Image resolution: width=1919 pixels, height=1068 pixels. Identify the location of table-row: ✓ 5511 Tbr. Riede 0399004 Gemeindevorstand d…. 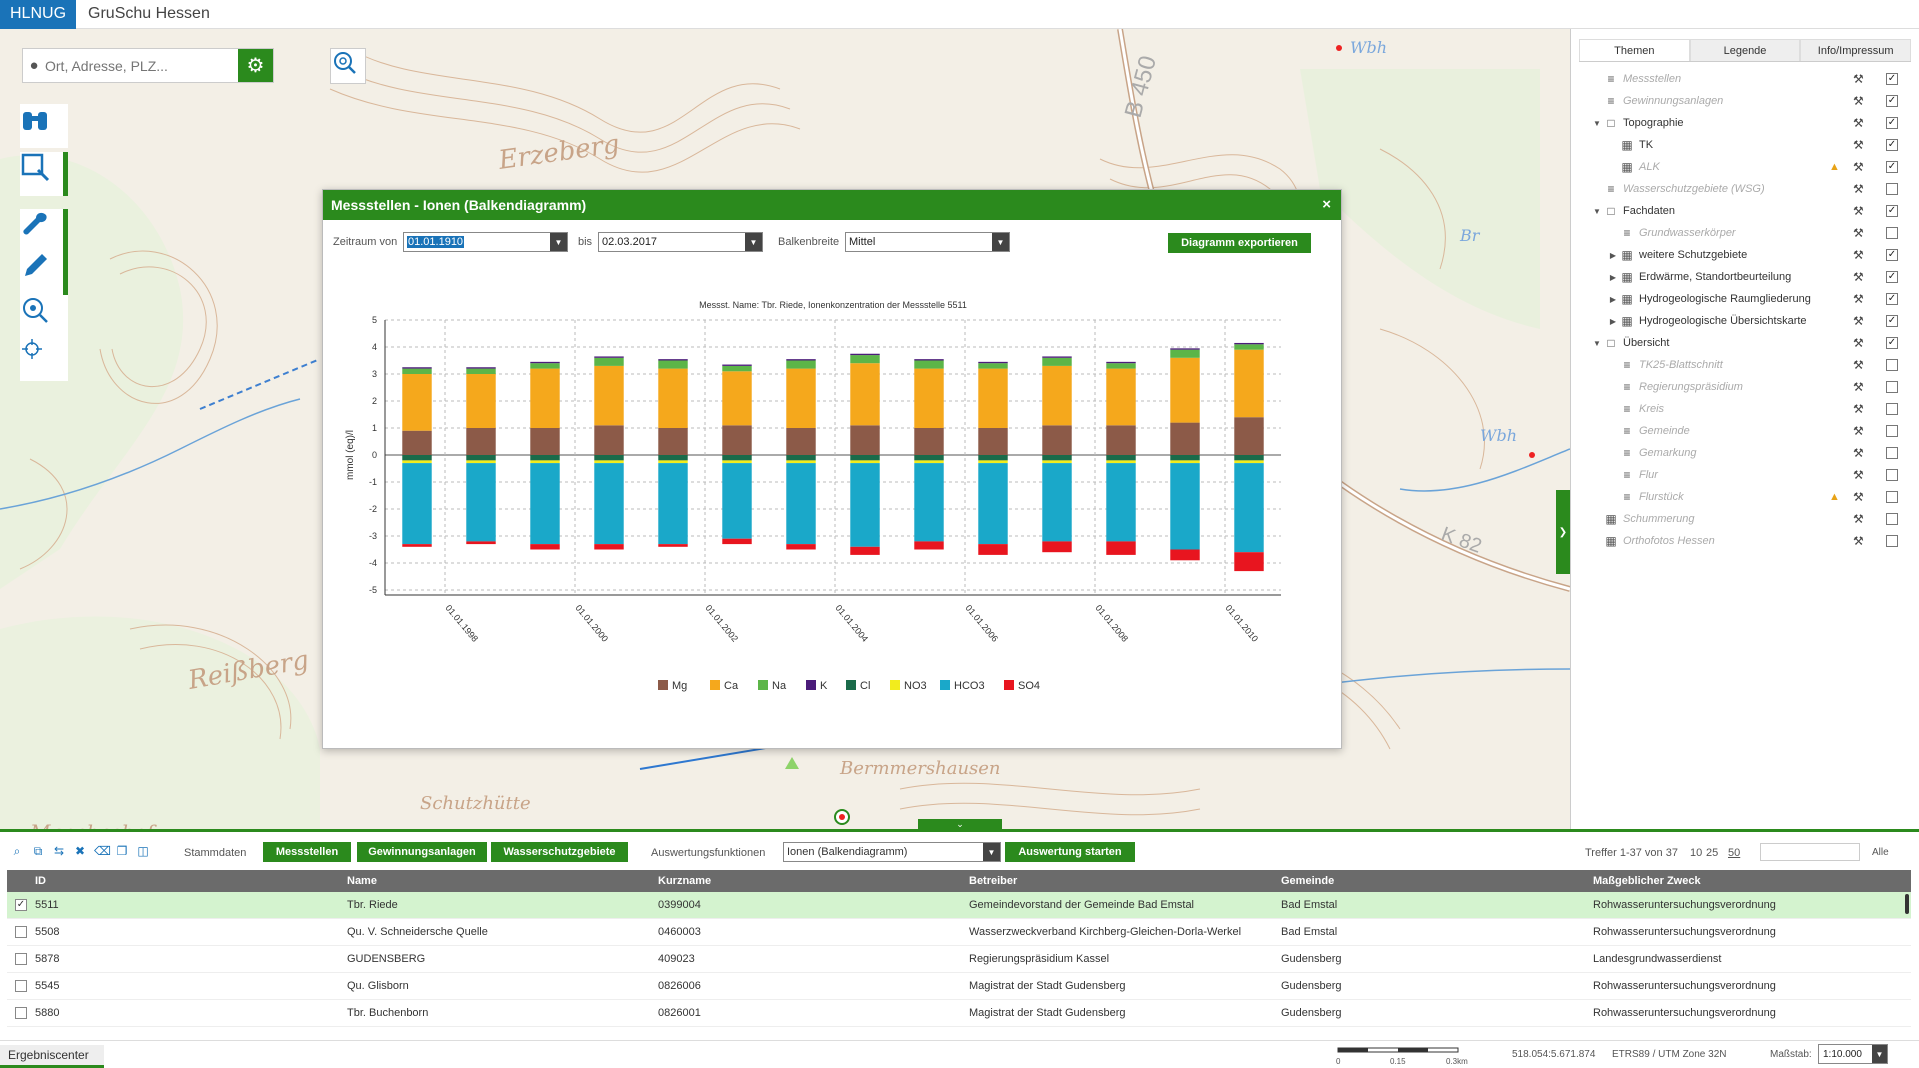
(959, 905).